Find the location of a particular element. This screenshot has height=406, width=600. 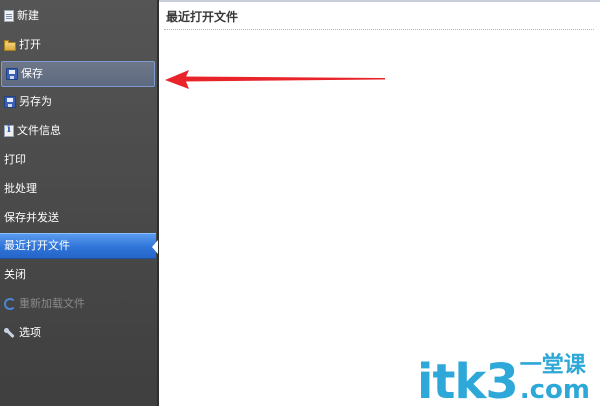

menu-item-label: 关闭 is located at coordinates (15, 274).